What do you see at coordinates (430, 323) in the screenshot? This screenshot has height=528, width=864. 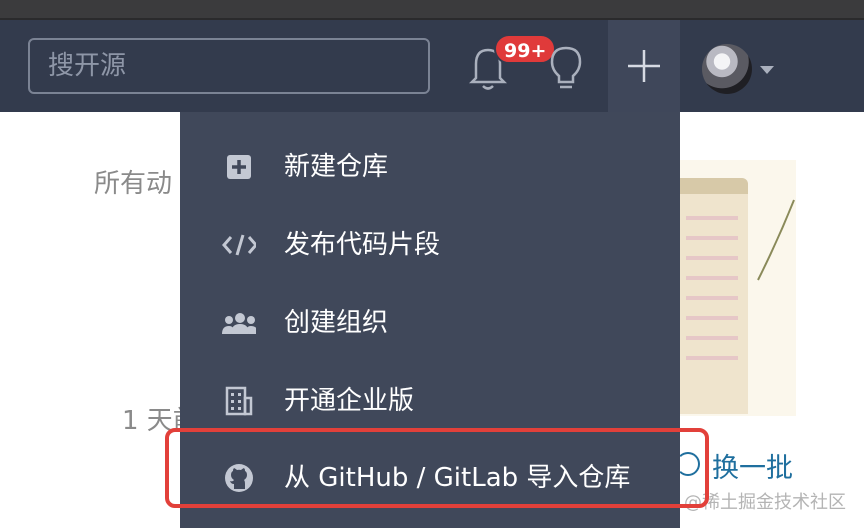 I see `menu-item-create-org: 创建组织` at bounding box center [430, 323].